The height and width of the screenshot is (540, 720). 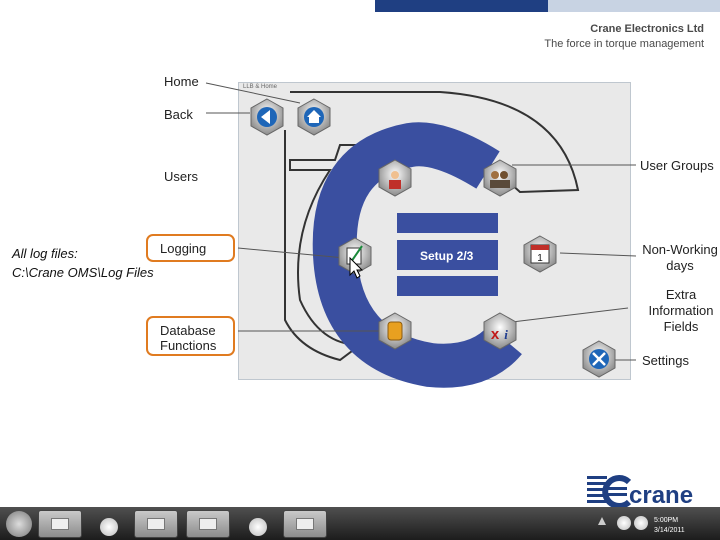 I want to click on center-bar-top, so click(x=447, y=223).